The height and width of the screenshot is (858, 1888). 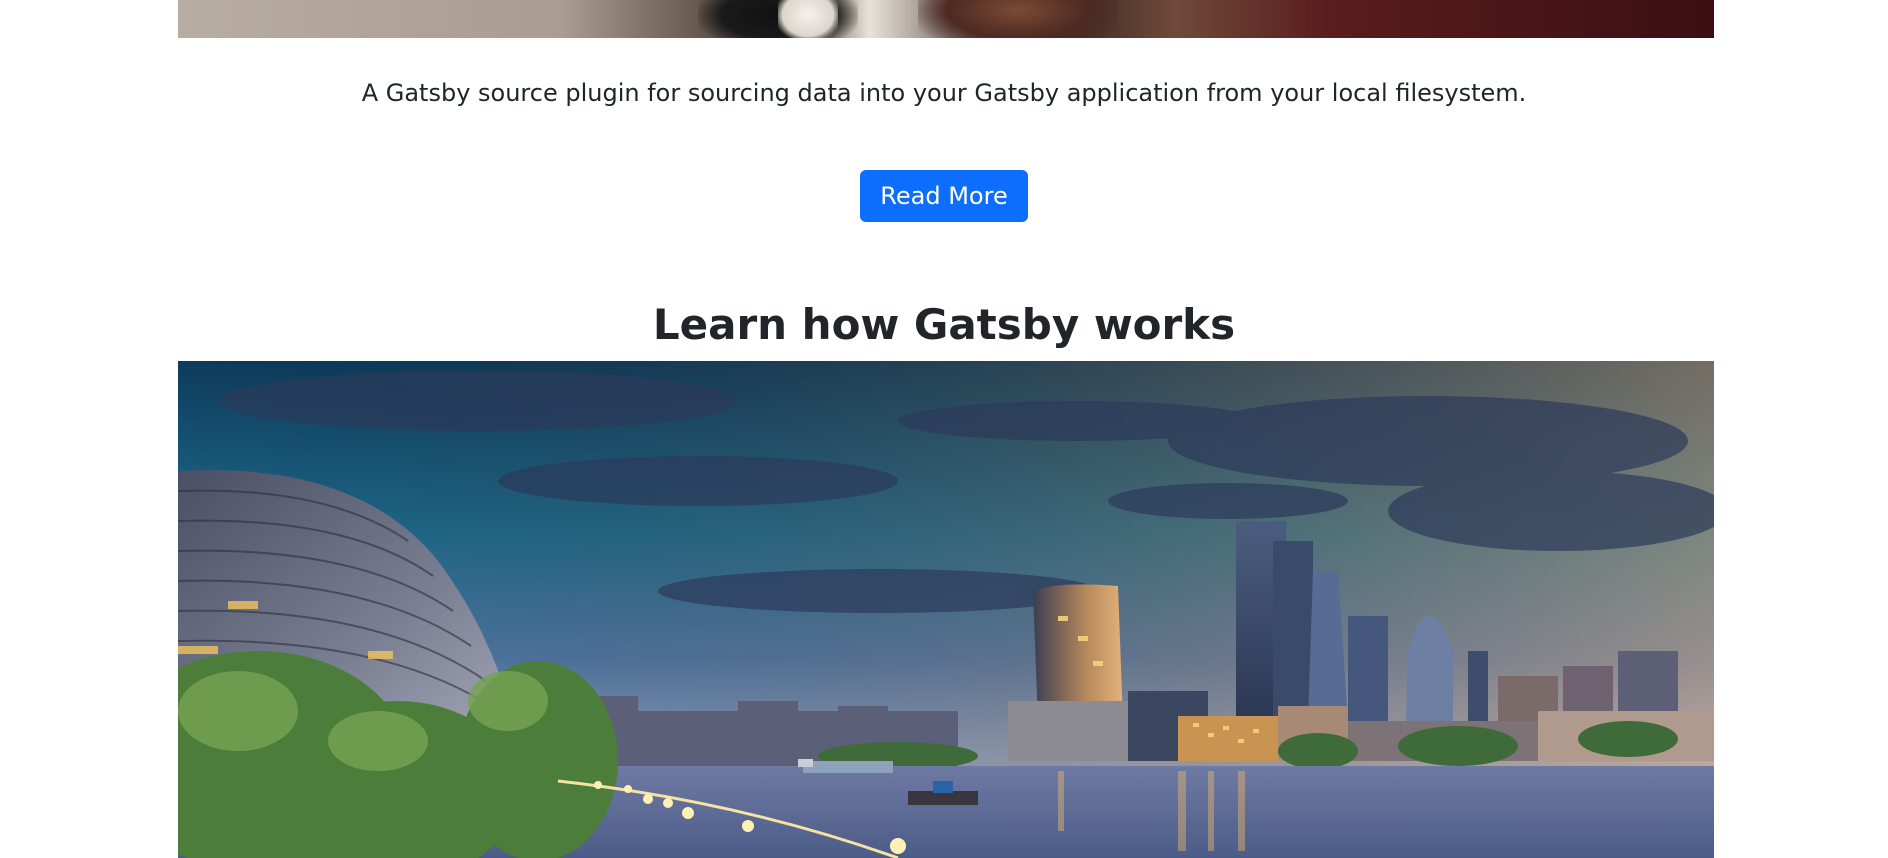 I want to click on read-more-button: Read More, so click(x=944, y=196).